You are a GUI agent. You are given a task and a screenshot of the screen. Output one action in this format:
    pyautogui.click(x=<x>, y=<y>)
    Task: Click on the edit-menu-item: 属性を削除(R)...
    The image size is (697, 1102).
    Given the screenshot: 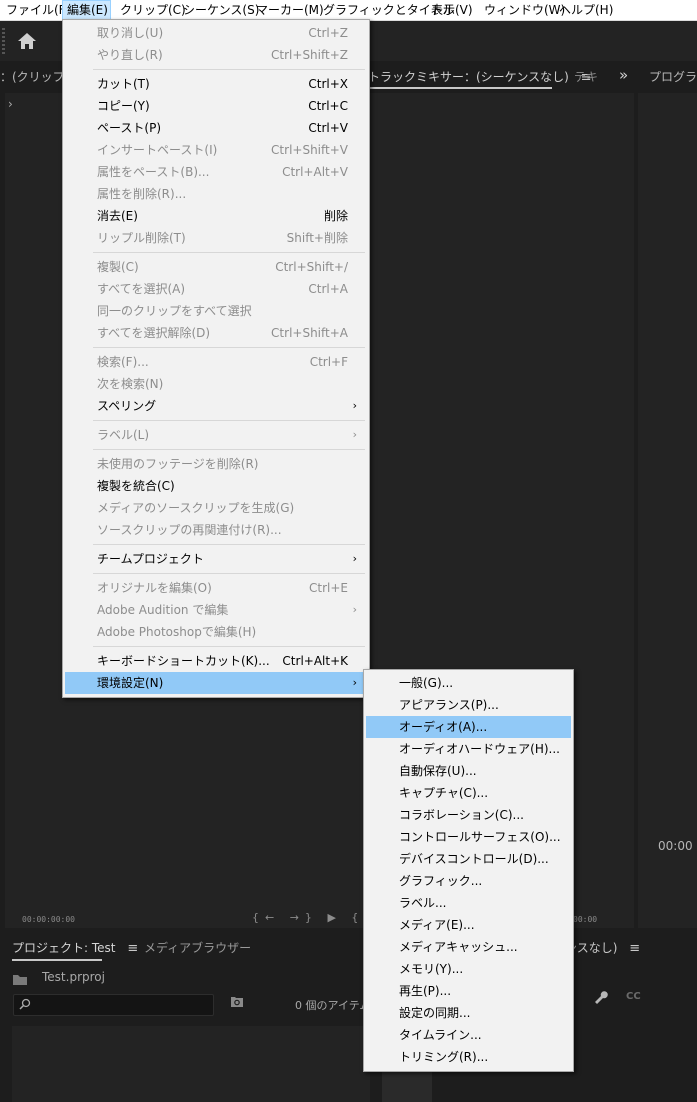 What is the action you would take?
    pyautogui.click(x=216, y=194)
    